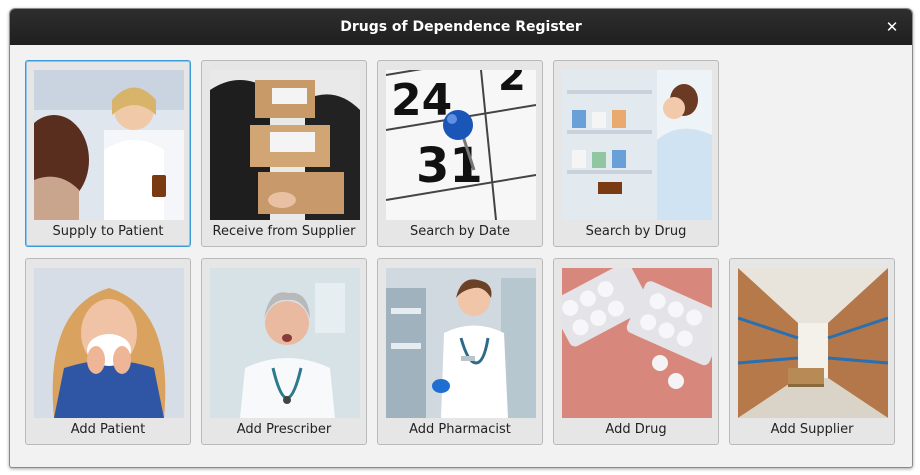 The width and height of the screenshot is (920, 475). I want to click on add-prescriber-button: Add Prescriber, so click(284, 351).